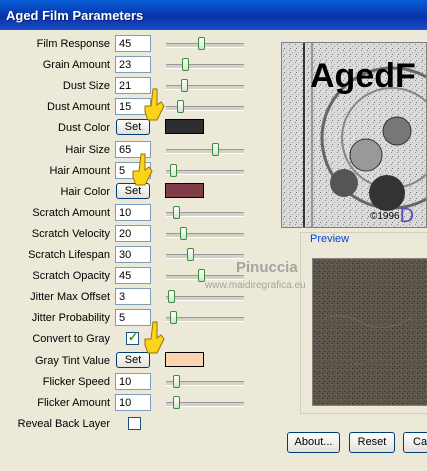  I want to click on hair-amount-slider-thumb, so click(173, 170).